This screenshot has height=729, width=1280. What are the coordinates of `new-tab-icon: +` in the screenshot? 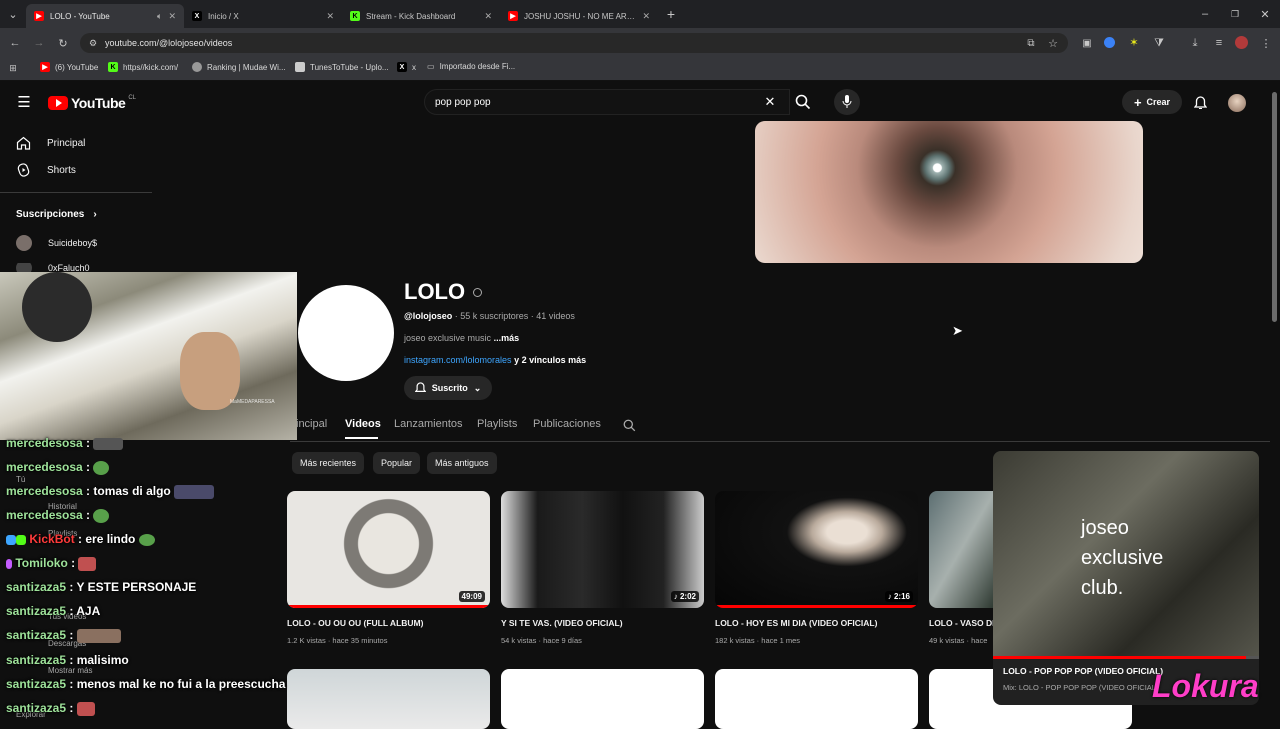 It's located at (671, 14).